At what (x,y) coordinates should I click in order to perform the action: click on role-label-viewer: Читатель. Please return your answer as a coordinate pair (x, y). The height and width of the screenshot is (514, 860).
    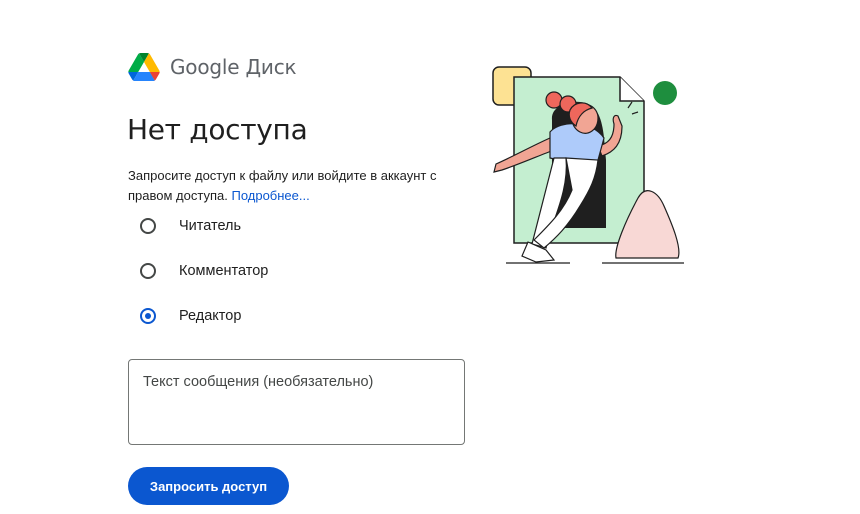
    Looking at the image, I should click on (210, 226).